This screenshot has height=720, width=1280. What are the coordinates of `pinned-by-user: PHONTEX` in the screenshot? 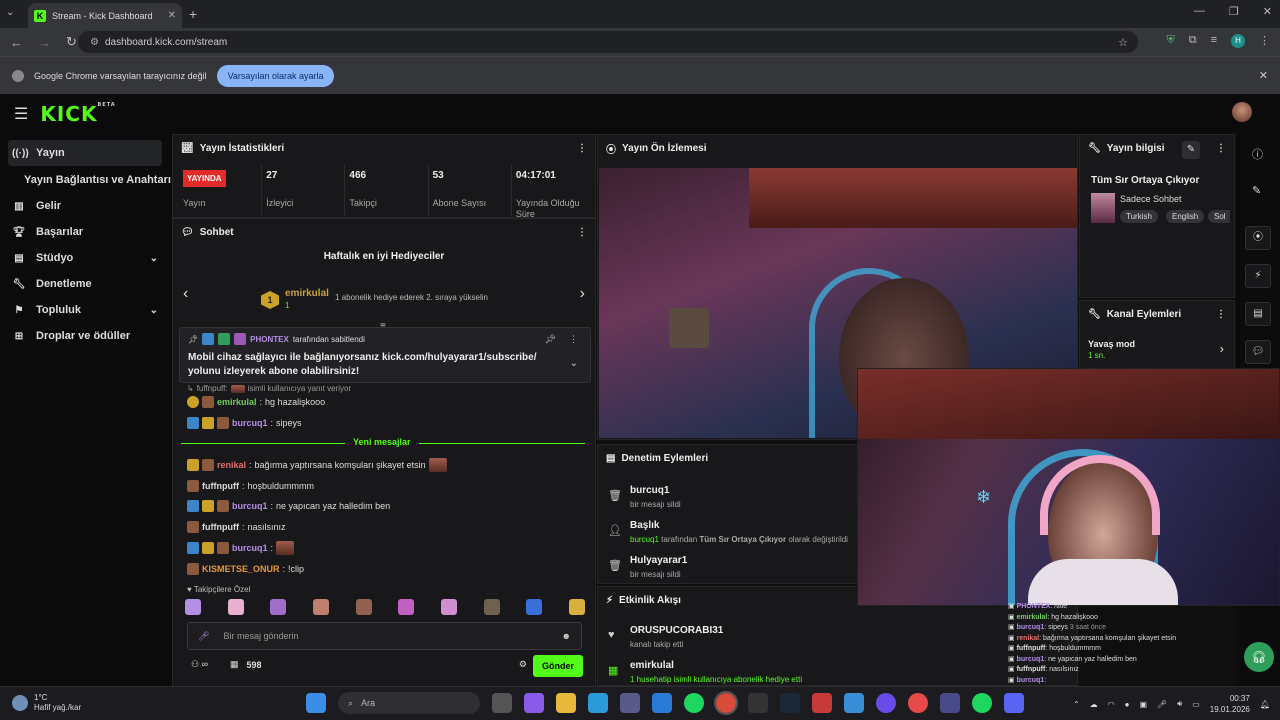 It's located at (269, 339).